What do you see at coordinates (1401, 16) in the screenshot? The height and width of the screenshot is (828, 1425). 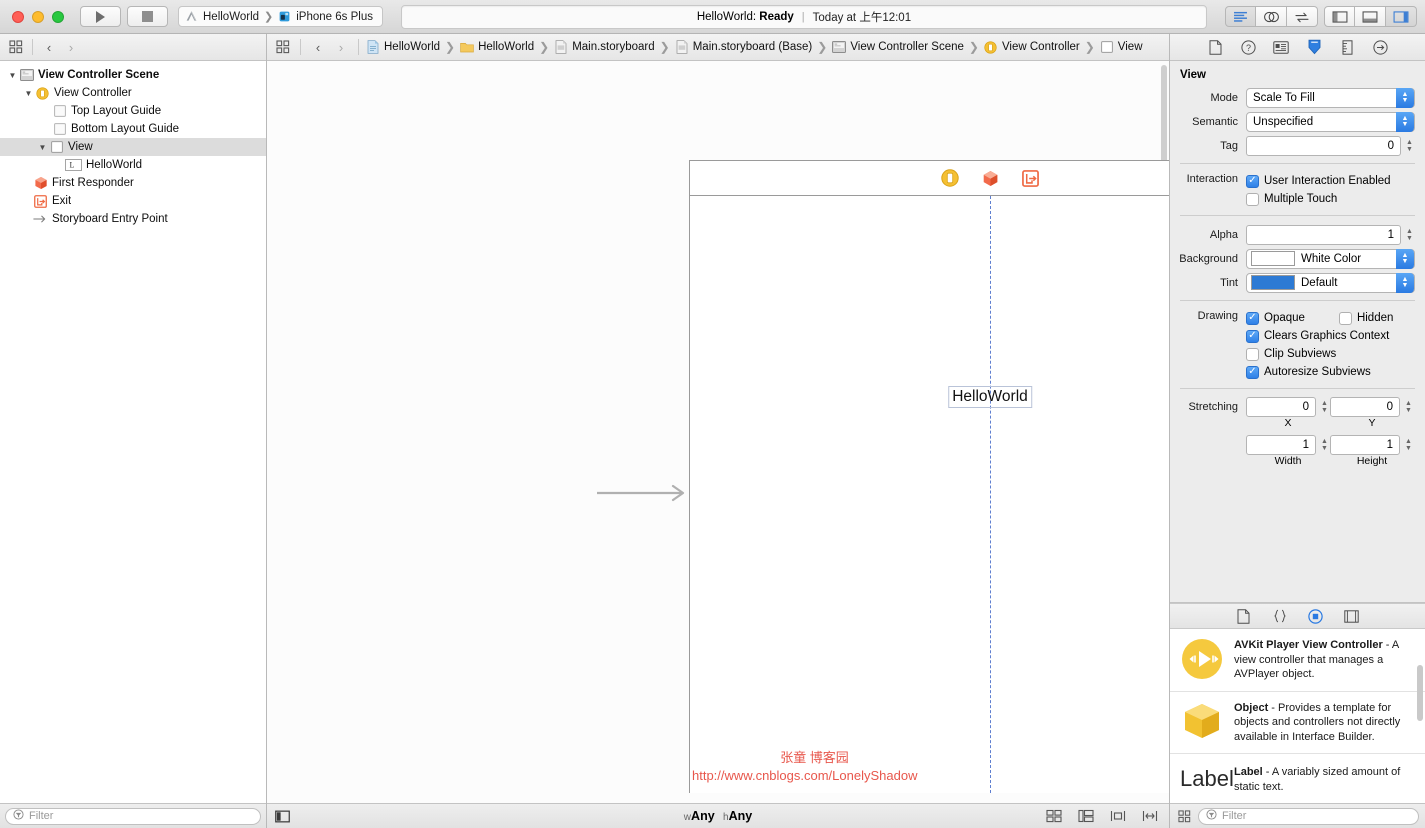 I see `utilities-toggle-button` at bounding box center [1401, 16].